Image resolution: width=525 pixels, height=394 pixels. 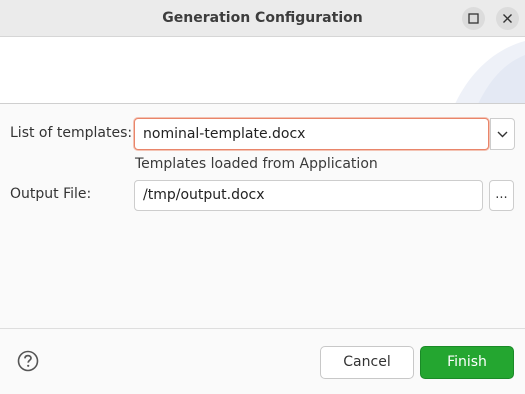 What do you see at coordinates (71, 133) in the screenshot?
I see `templates-label: List of templates:` at bounding box center [71, 133].